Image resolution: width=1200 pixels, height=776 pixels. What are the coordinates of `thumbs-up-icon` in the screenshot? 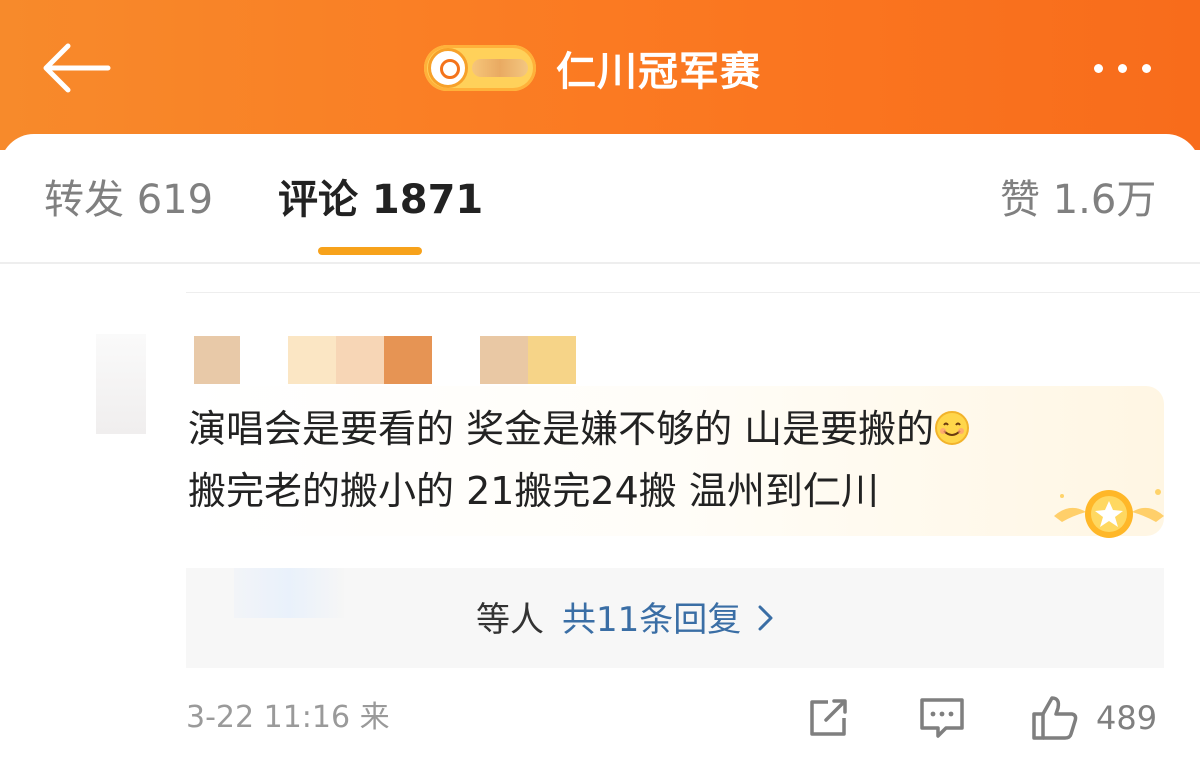 It's located at (1055, 718).